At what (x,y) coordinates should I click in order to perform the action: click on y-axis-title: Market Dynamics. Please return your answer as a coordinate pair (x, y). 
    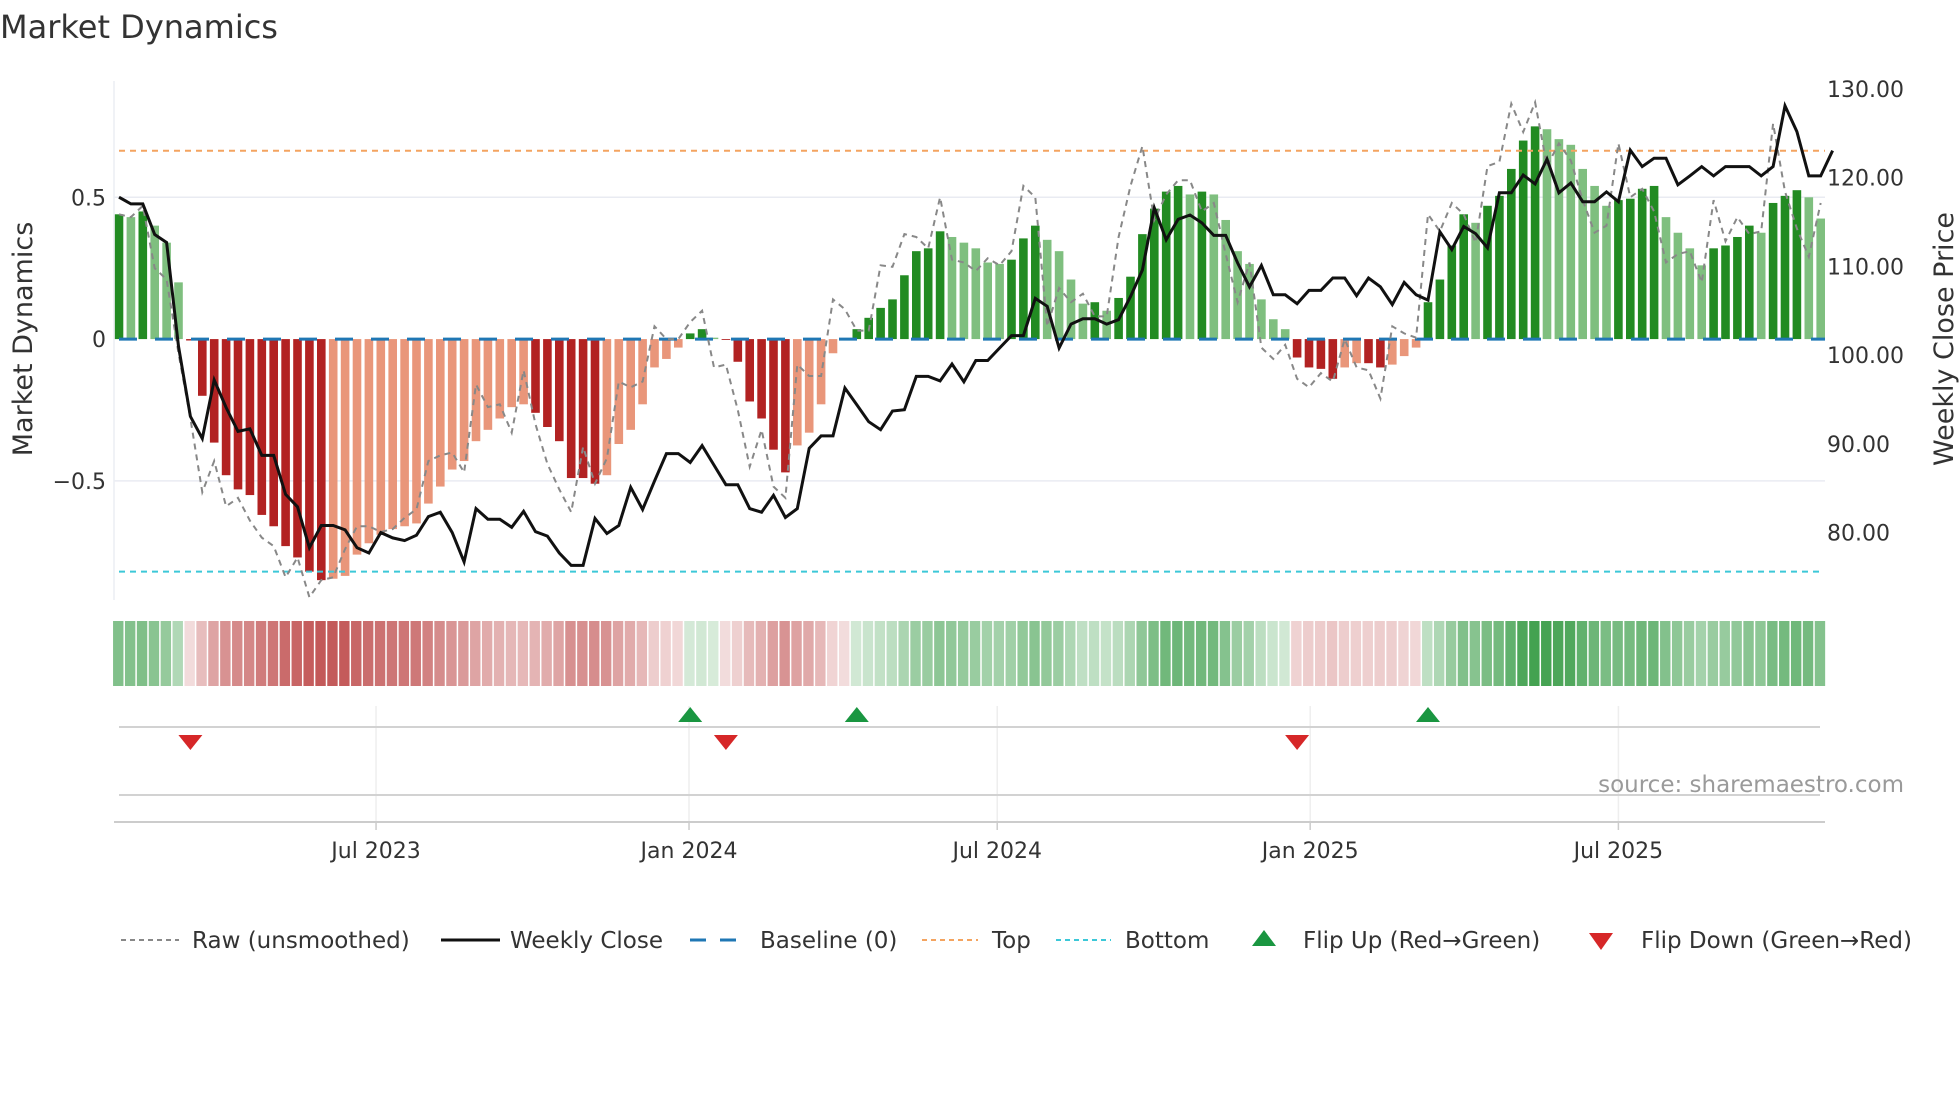
    Looking at the image, I should click on (23, 339).